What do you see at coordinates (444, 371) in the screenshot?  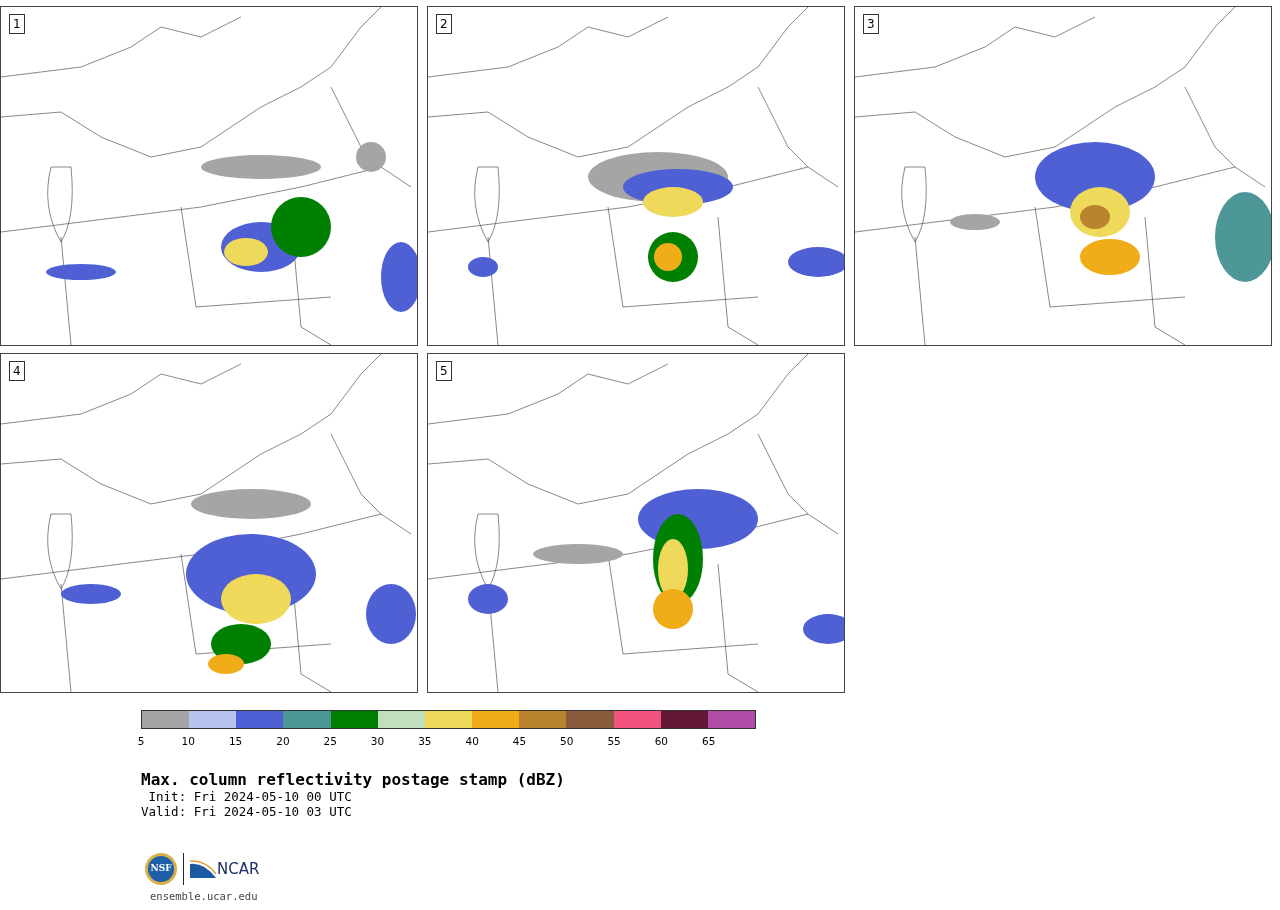 I see `panel-number: 5` at bounding box center [444, 371].